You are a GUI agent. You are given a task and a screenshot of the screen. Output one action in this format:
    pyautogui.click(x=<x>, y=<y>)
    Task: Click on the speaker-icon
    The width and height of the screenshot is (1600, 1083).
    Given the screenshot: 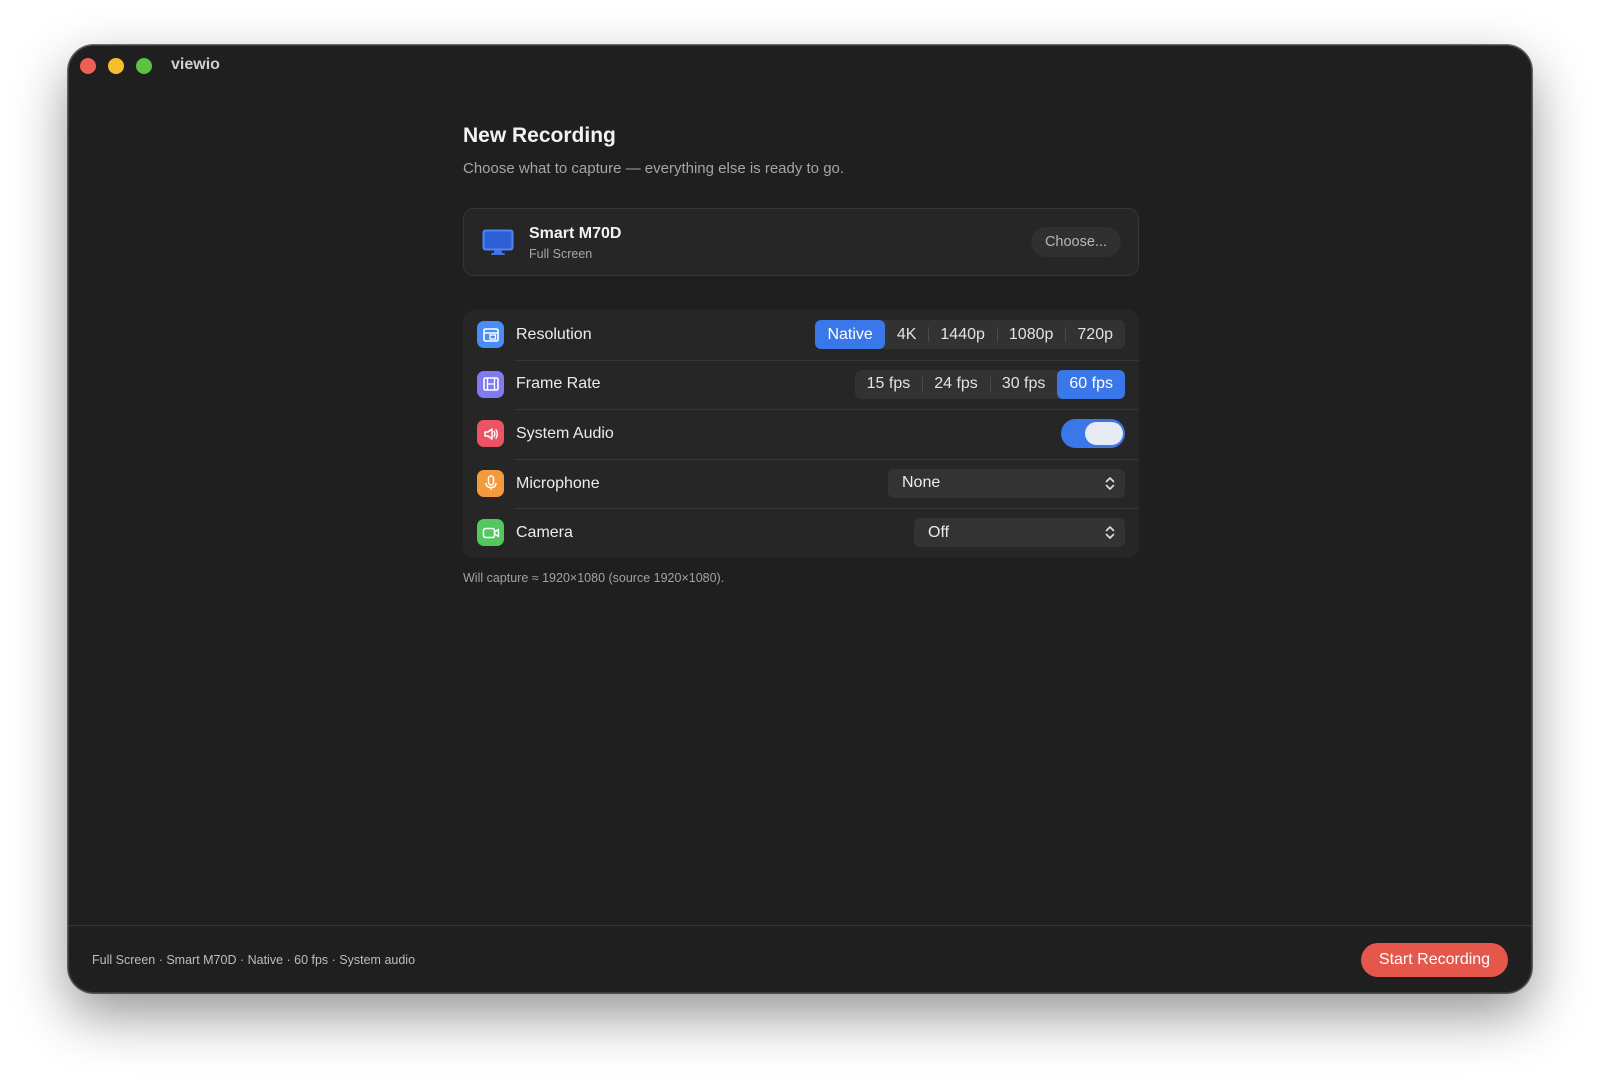 What is the action you would take?
    pyautogui.click(x=490, y=434)
    